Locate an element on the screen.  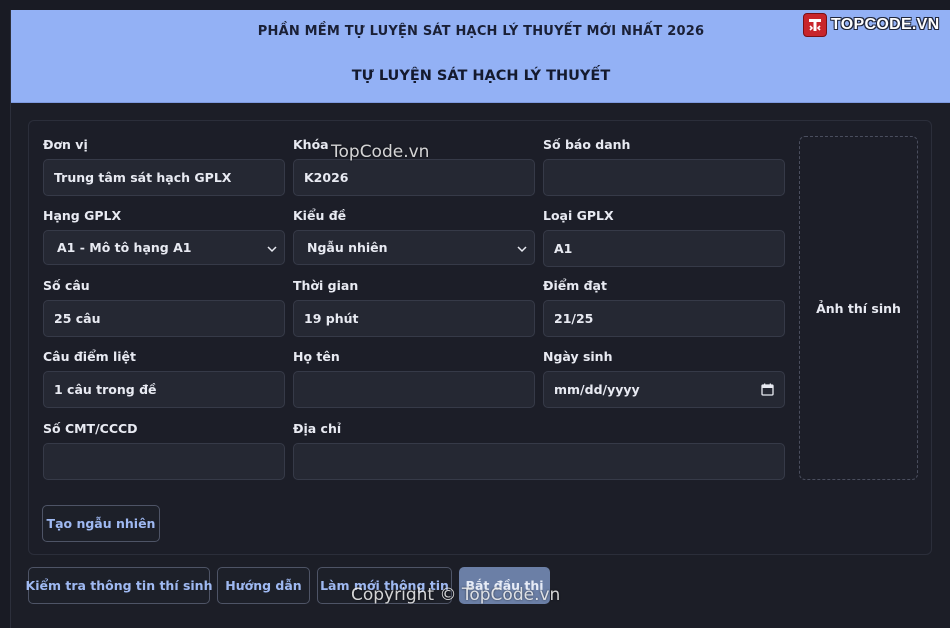
field-so-cmt: Số CMT/CCCD is located at coordinates (164, 451).